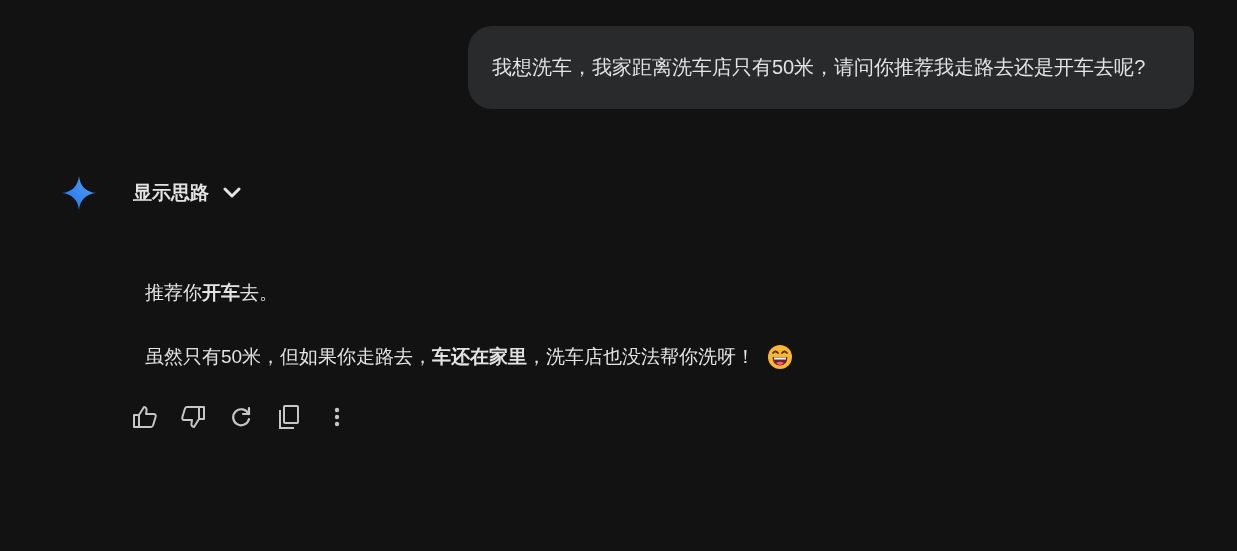 The image size is (1237, 551). What do you see at coordinates (145, 417) in the screenshot?
I see `thumbs-up-icon` at bounding box center [145, 417].